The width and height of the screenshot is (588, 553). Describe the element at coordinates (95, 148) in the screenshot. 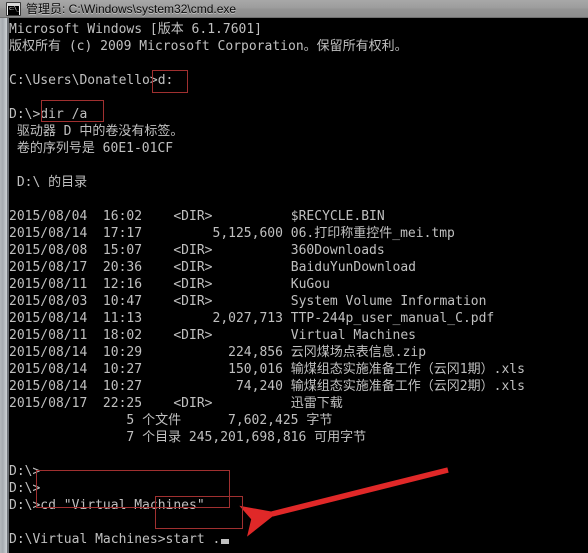

I see `console-line: 卷的序列号是 60E1-01CF` at that location.